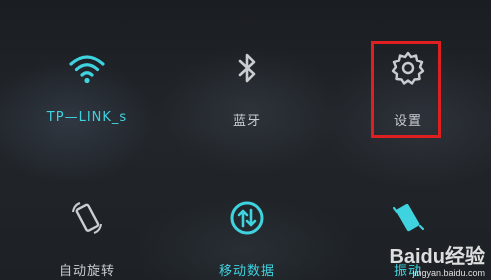 Image resolution: width=491 pixels, height=280 pixels. Describe the element at coordinates (408, 218) in the screenshot. I see `vibrate-icon` at that location.